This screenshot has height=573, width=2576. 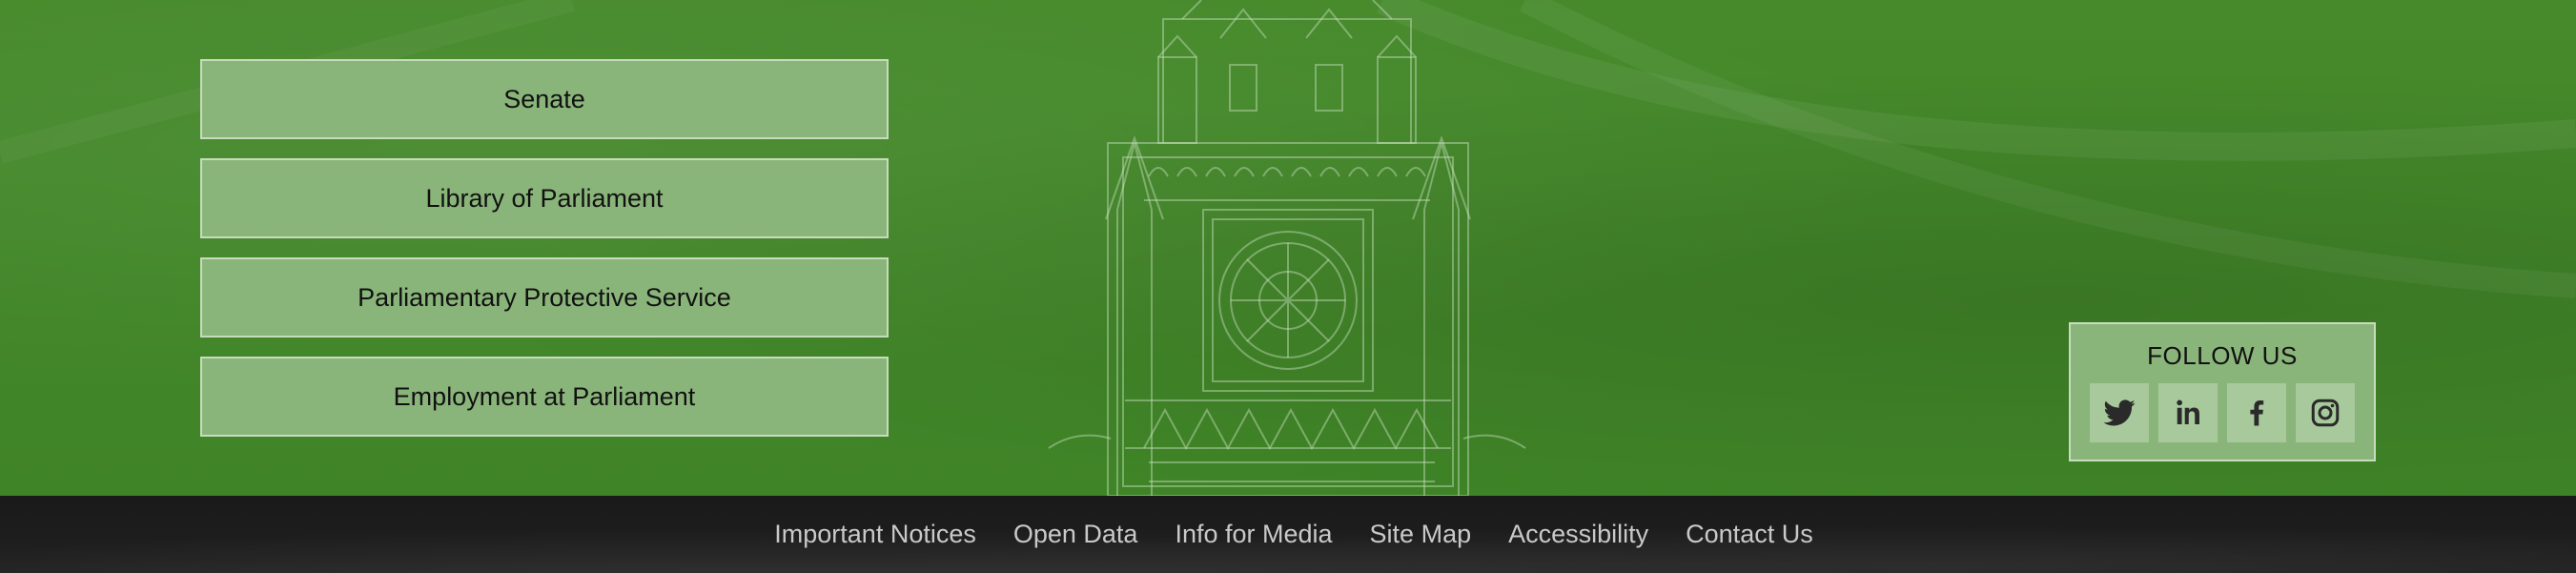 What do you see at coordinates (1421, 534) in the screenshot?
I see `footer-link-site-map: Site Map` at bounding box center [1421, 534].